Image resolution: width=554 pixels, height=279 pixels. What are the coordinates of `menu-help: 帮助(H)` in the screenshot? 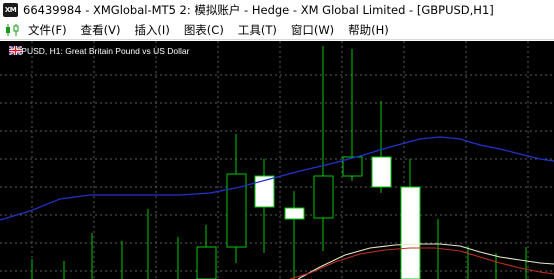 It's located at (368, 30).